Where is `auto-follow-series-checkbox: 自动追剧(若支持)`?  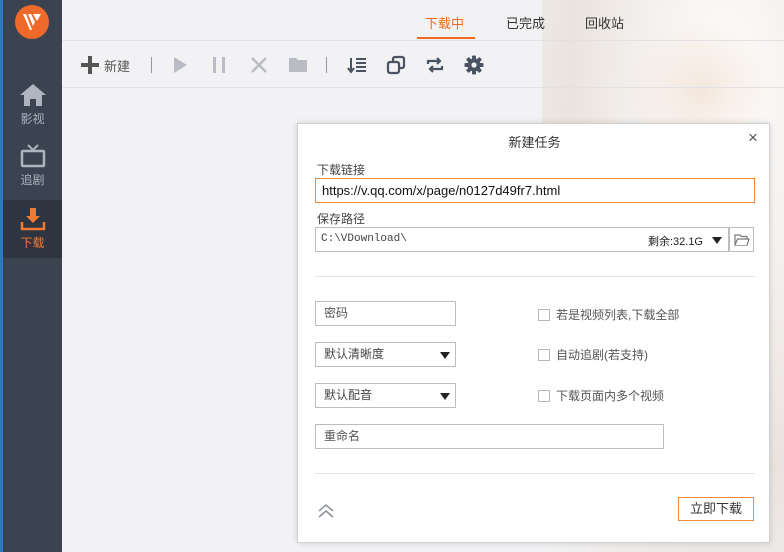
auto-follow-series-checkbox: 自动追剧(若支持) is located at coordinates (593, 354).